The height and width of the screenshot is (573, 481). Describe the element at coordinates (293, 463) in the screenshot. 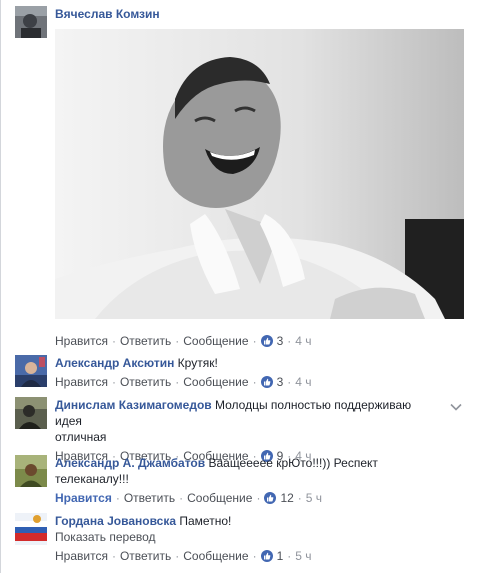

I see `comment-text: Ваащеееее крЮто!!!)) Респект` at that location.